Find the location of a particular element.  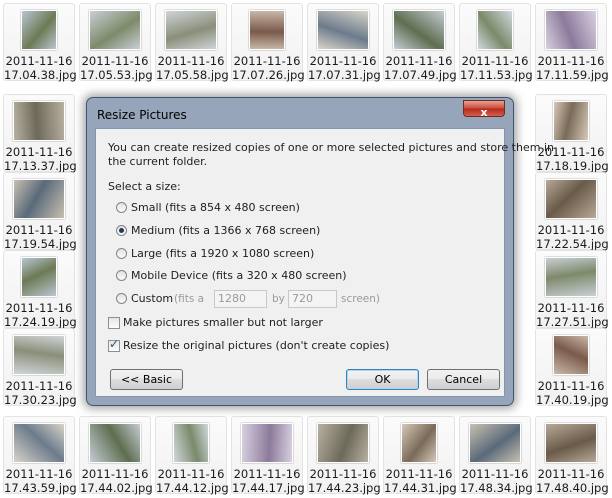

label-custom: Custom is located at coordinates (152, 298).